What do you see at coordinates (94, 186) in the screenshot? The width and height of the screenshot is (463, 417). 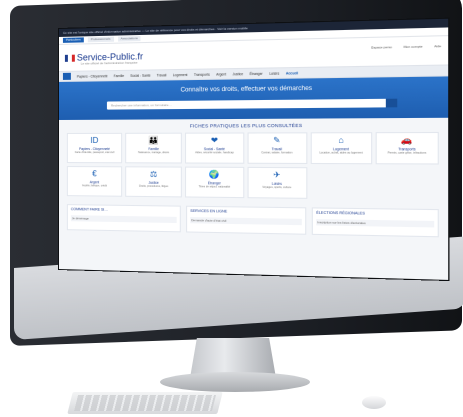 I see `sheet-desc: Impôts, banque, crédit` at bounding box center [94, 186].